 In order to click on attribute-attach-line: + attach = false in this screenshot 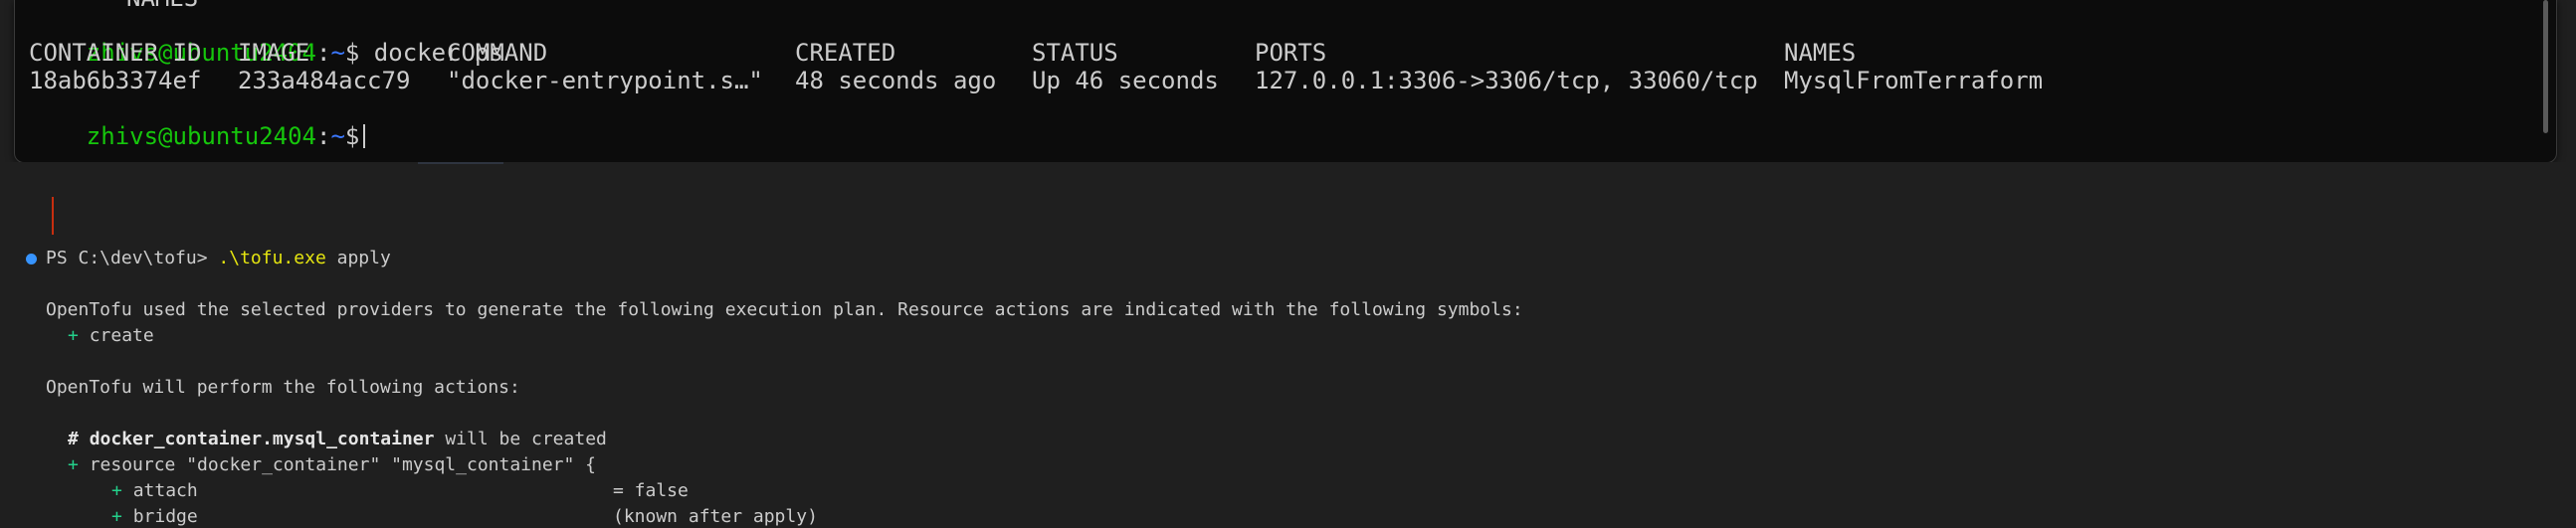, I will do `click(459, 491)`.